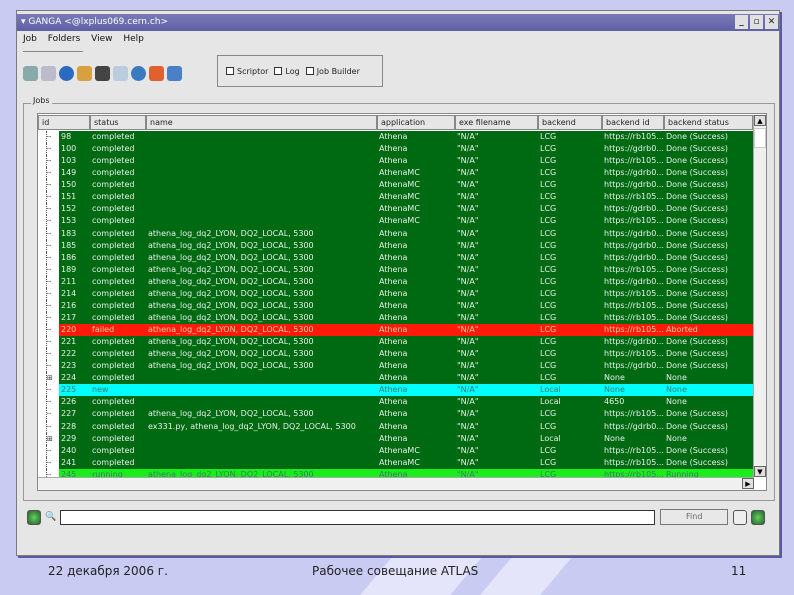 This screenshot has width=794, height=595. Describe the element at coordinates (74, 161) in the screenshot. I see `cell-id: 103` at that location.